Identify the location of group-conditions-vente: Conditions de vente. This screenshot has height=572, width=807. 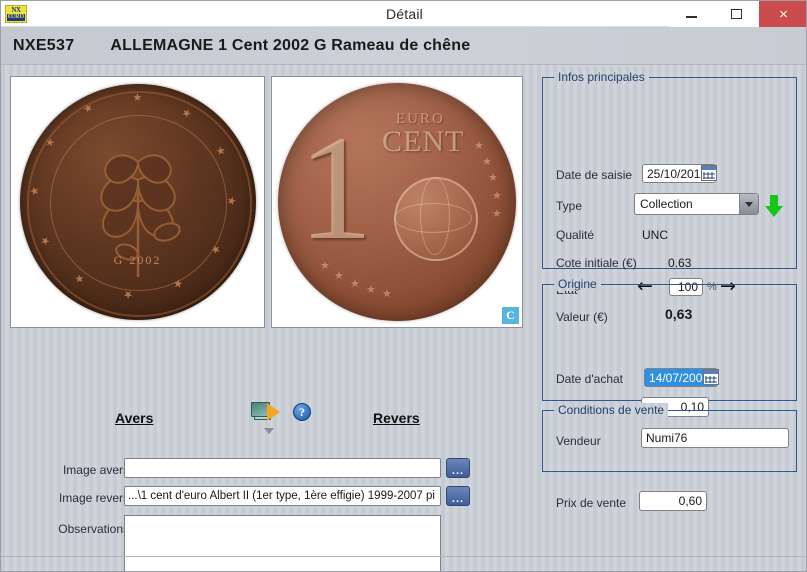
(669, 437).